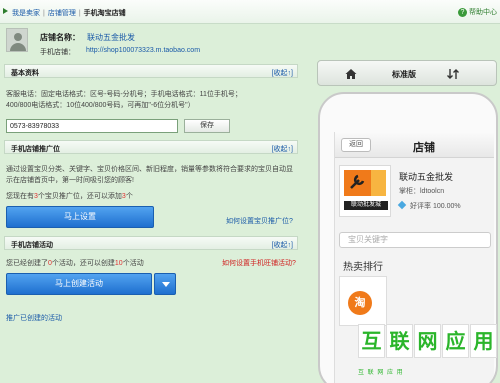  What do you see at coordinates (100, 105) in the screenshot?
I see `phone-format-hint-2: 400/800电话格式：10位400/800号码，可再加"-6位分机号"）` at bounding box center [100, 105].